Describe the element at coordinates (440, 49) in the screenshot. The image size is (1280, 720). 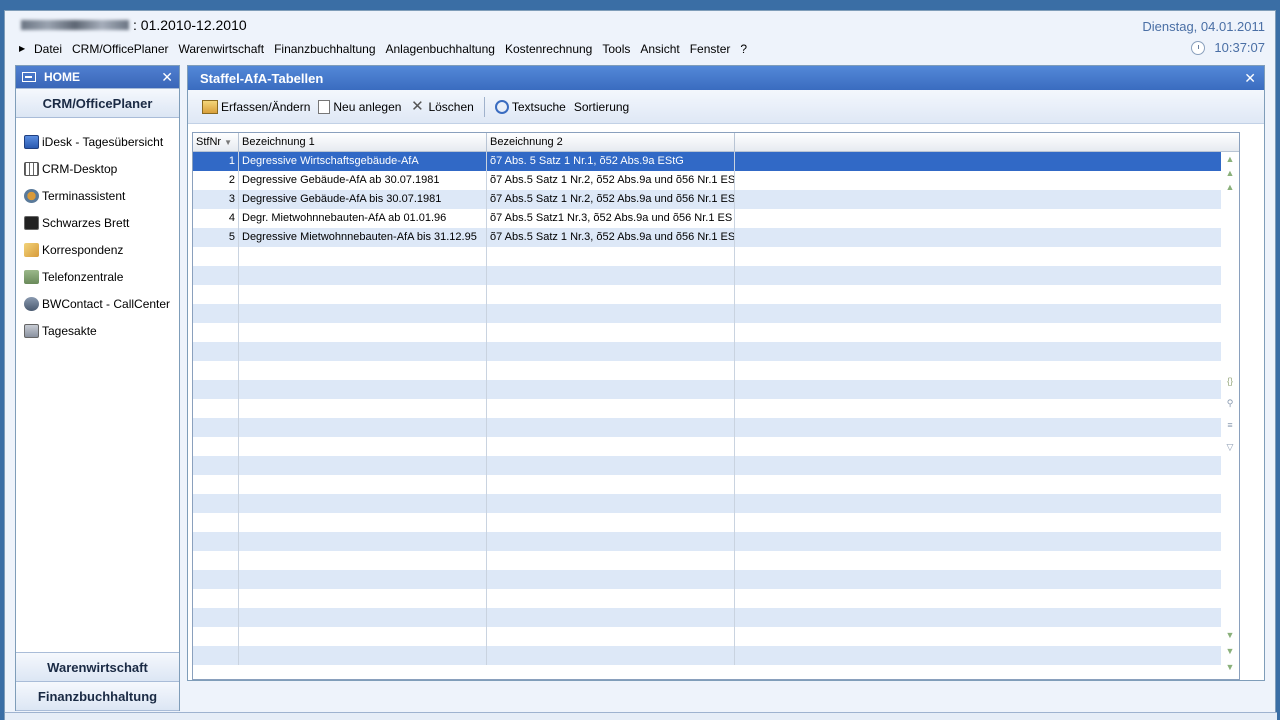
I see `menu-anlagenbuchhaltung: Anlagenbuchhaltung` at that location.